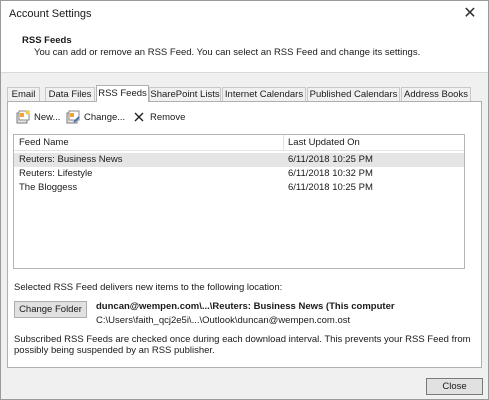 The width and height of the screenshot is (489, 400). Describe the element at coordinates (71, 159) in the screenshot. I see `feed-name-cell: Reuters: Business News` at that location.